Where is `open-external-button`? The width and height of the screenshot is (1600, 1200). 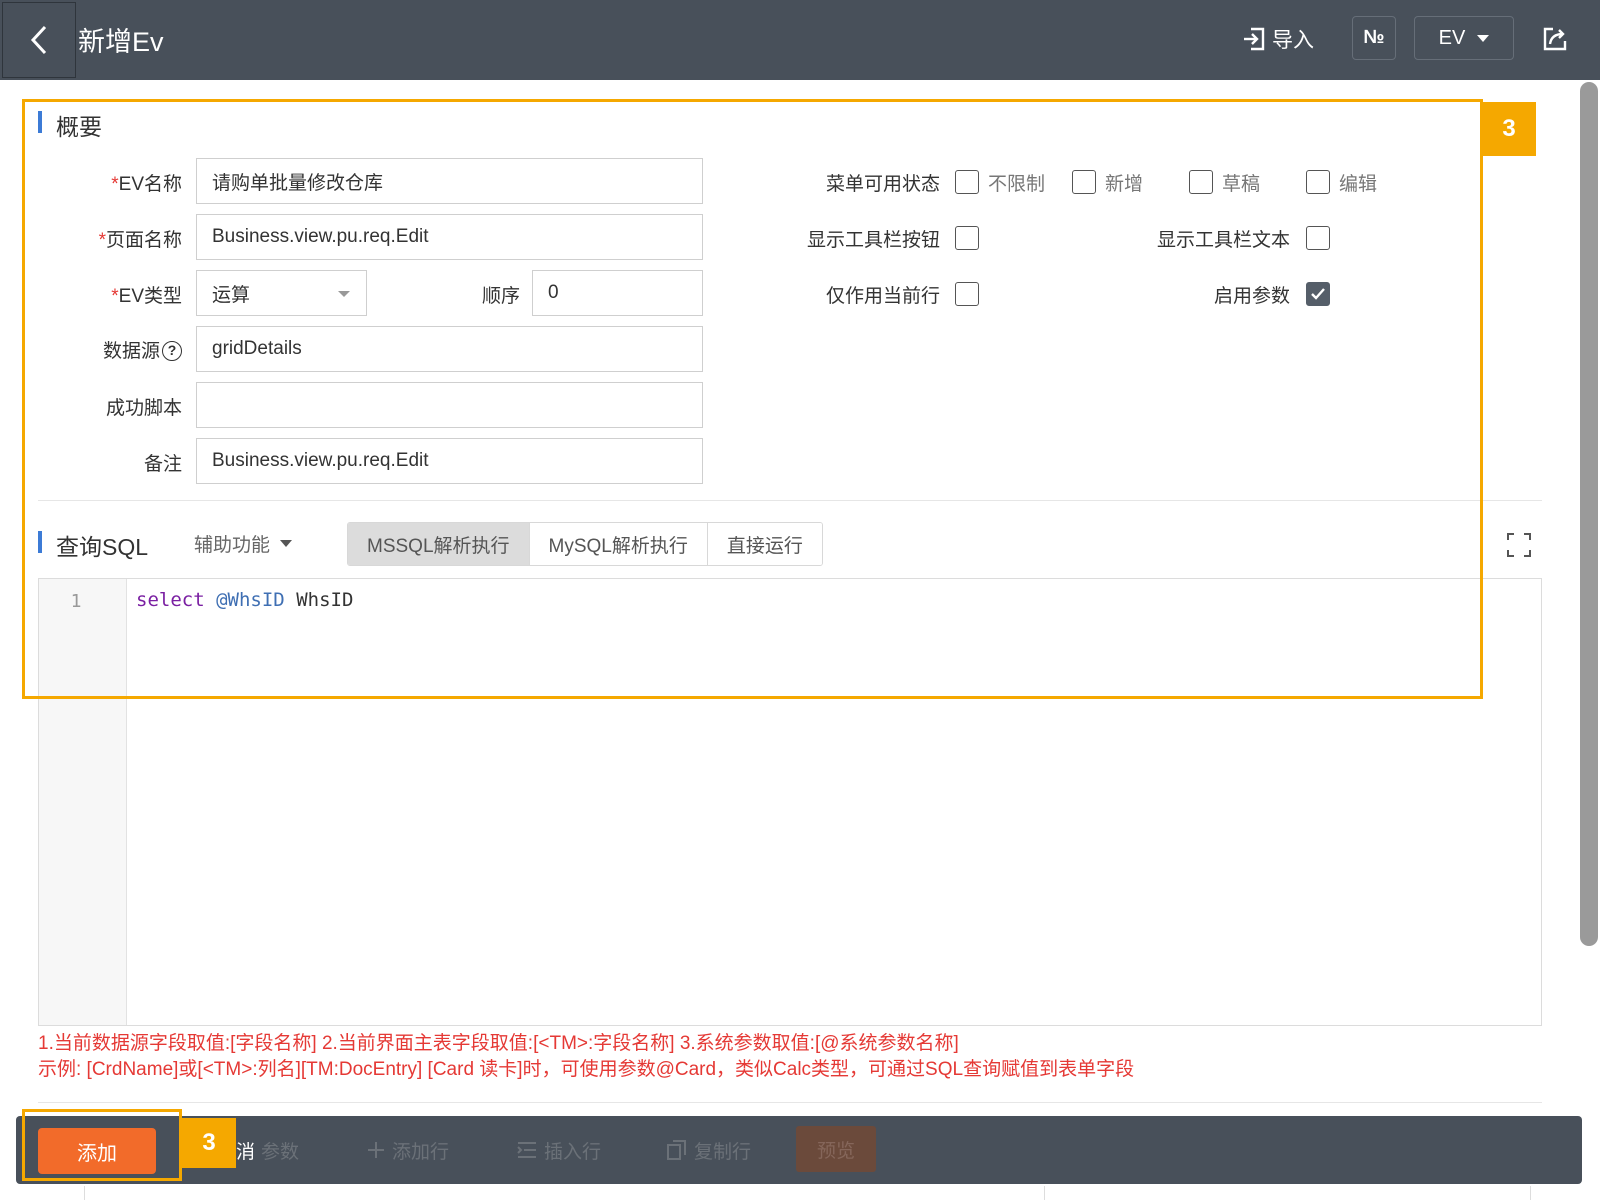
open-external-button is located at coordinates (1555, 39).